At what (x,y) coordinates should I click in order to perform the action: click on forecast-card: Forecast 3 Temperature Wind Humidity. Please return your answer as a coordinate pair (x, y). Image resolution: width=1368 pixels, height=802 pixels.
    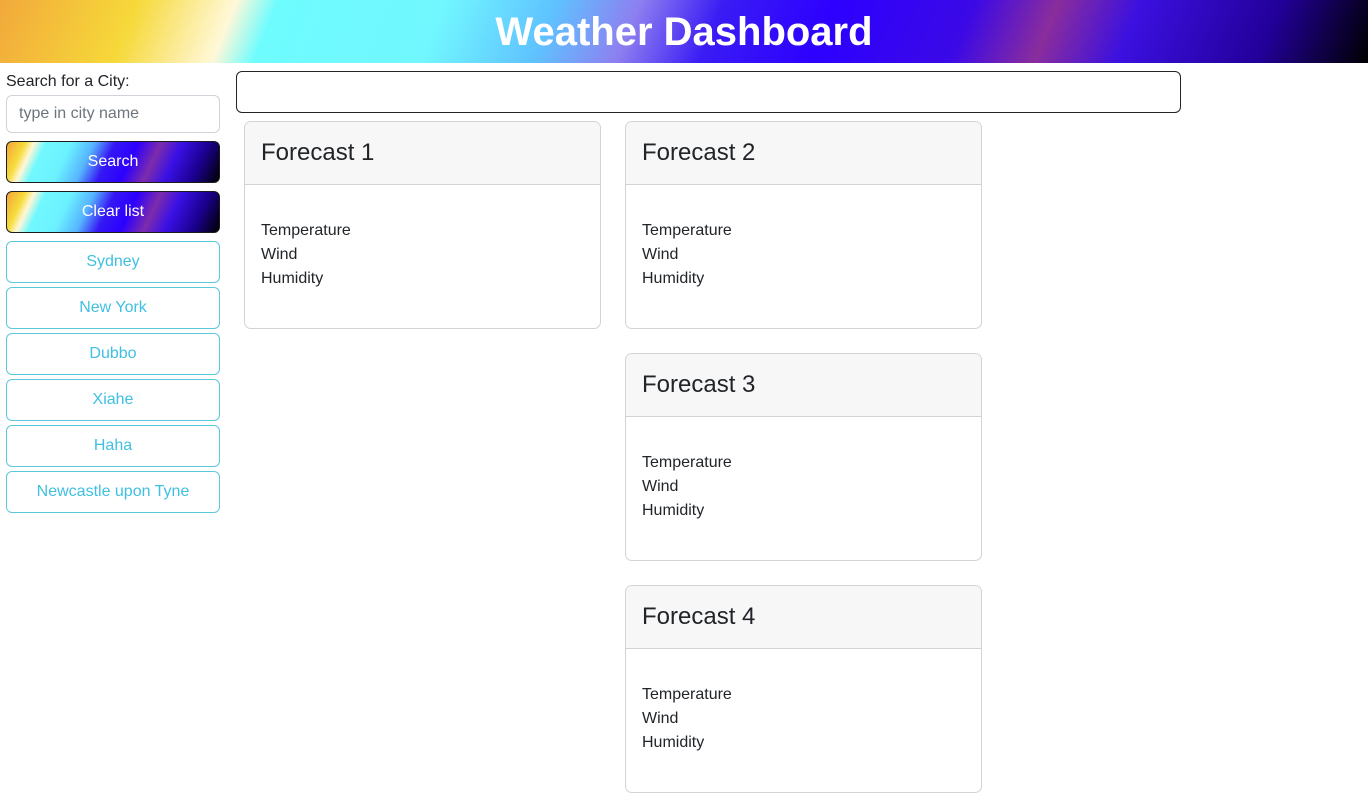
    Looking at the image, I should click on (803, 457).